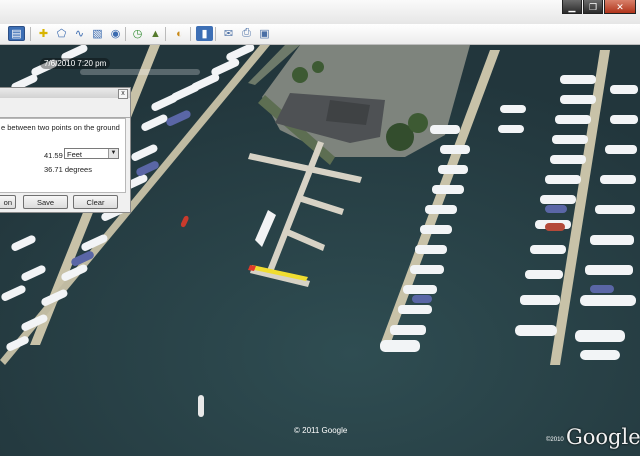 The width and height of the screenshot is (640, 456). I want to click on chevron-down-icon: ▼, so click(113, 153).